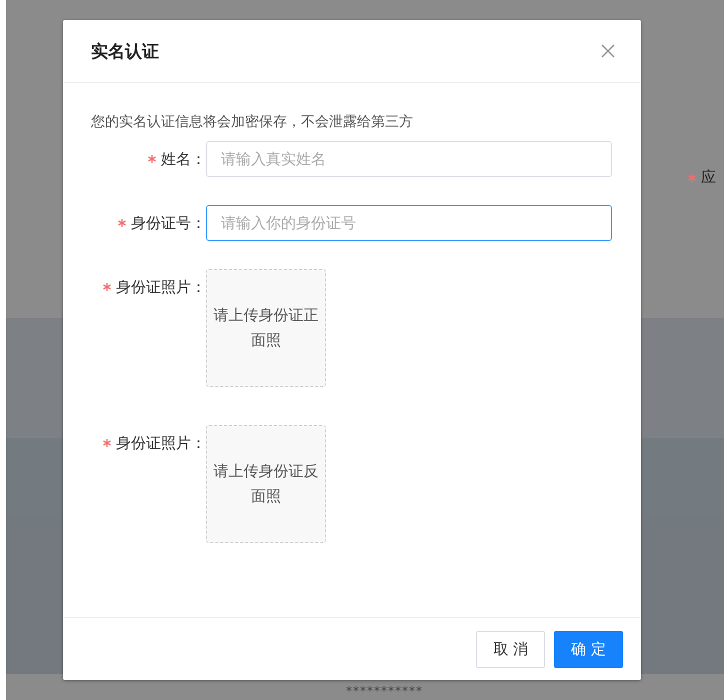 The height and width of the screenshot is (700, 724). Describe the element at coordinates (266, 484) in the screenshot. I see `upload-area: 请上传身份证反面照` at that location.